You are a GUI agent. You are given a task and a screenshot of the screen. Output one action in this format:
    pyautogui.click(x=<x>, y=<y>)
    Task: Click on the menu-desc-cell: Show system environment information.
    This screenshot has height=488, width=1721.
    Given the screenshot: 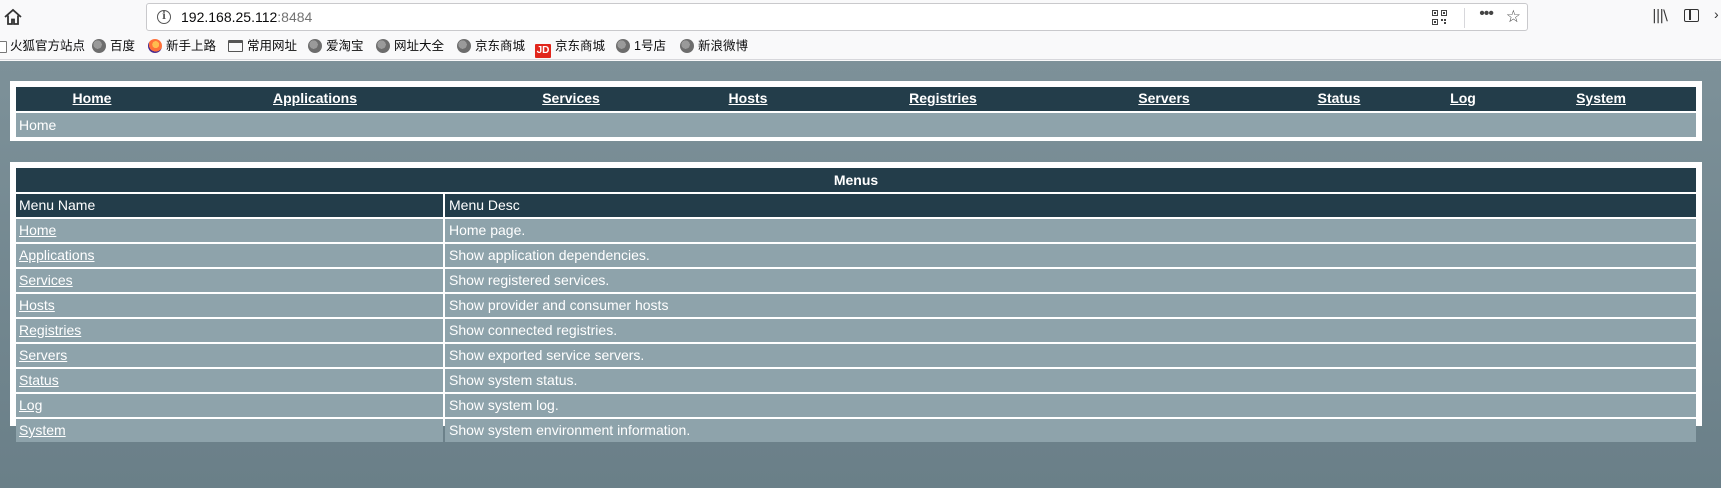 What is the action you would take?
    pyautogui.click(x=1070, y=430)
    